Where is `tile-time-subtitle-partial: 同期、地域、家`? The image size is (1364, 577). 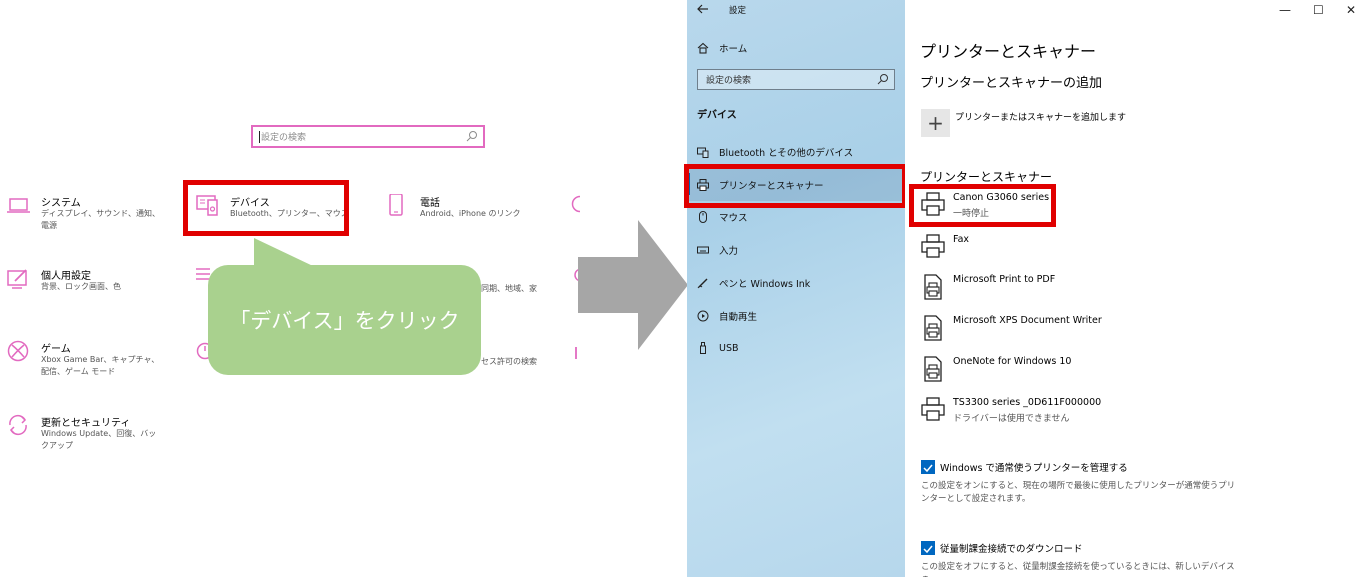
tile-time-subtitle-partial: 同期、地域、家 is located at coordinates (509, 288).